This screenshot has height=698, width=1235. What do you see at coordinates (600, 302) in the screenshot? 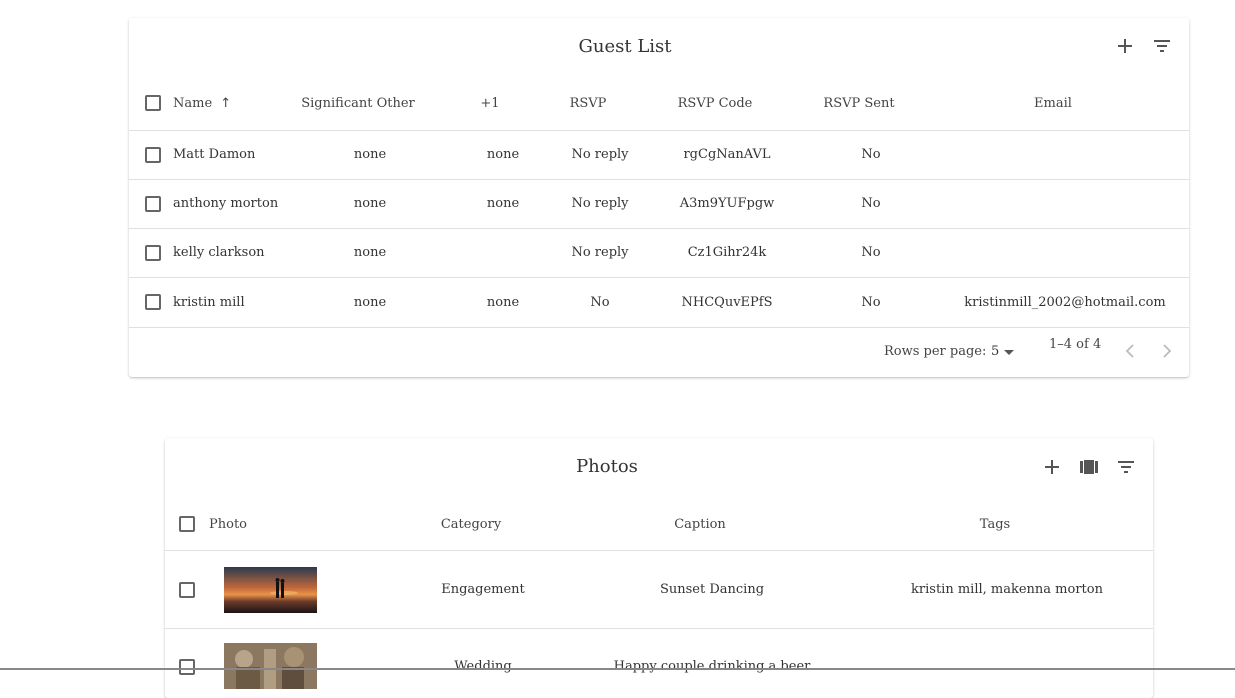
I see `guest-rsvp: No` at bounding box center [600, 302].